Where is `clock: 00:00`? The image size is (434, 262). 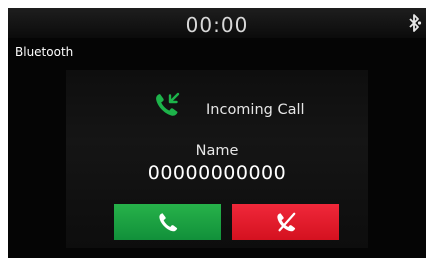 clock: 00:00 is located at coordinates (217, 25).